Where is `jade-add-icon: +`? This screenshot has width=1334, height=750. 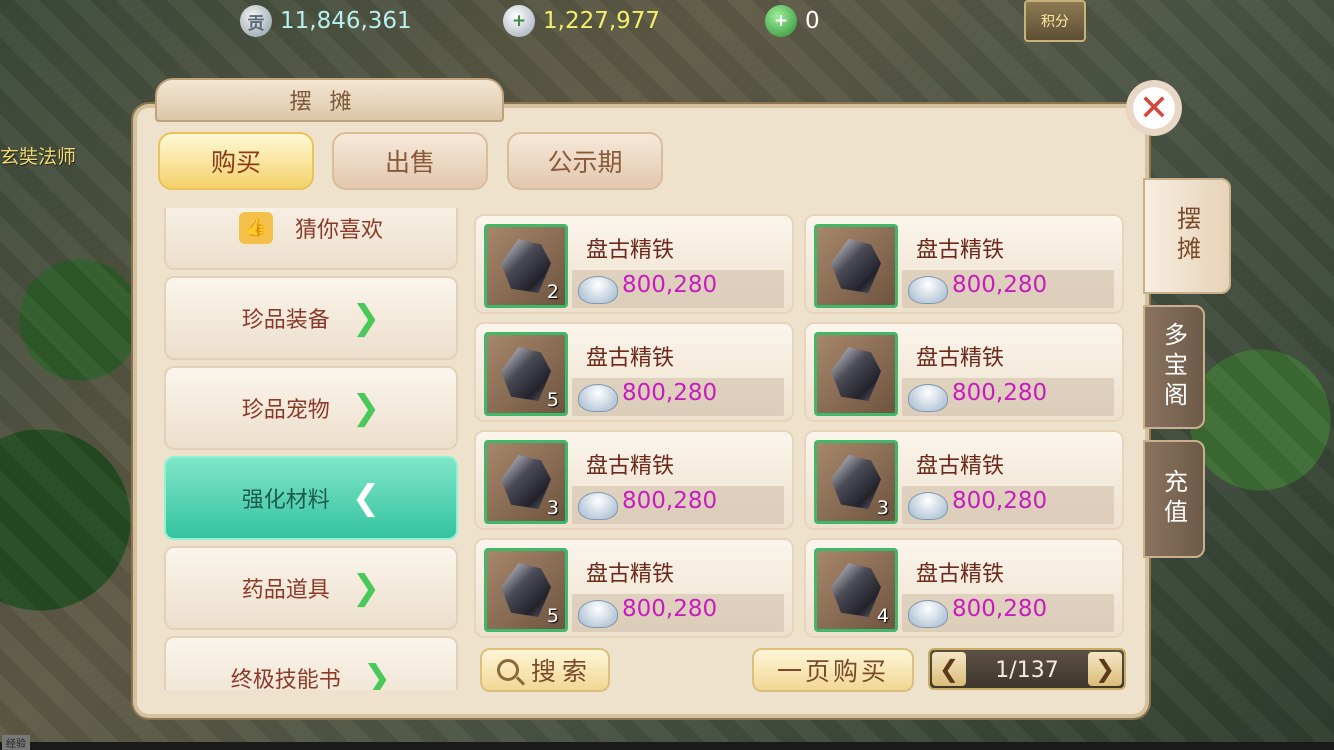 jade-add-icon: + is located at coordinates (781, 21).